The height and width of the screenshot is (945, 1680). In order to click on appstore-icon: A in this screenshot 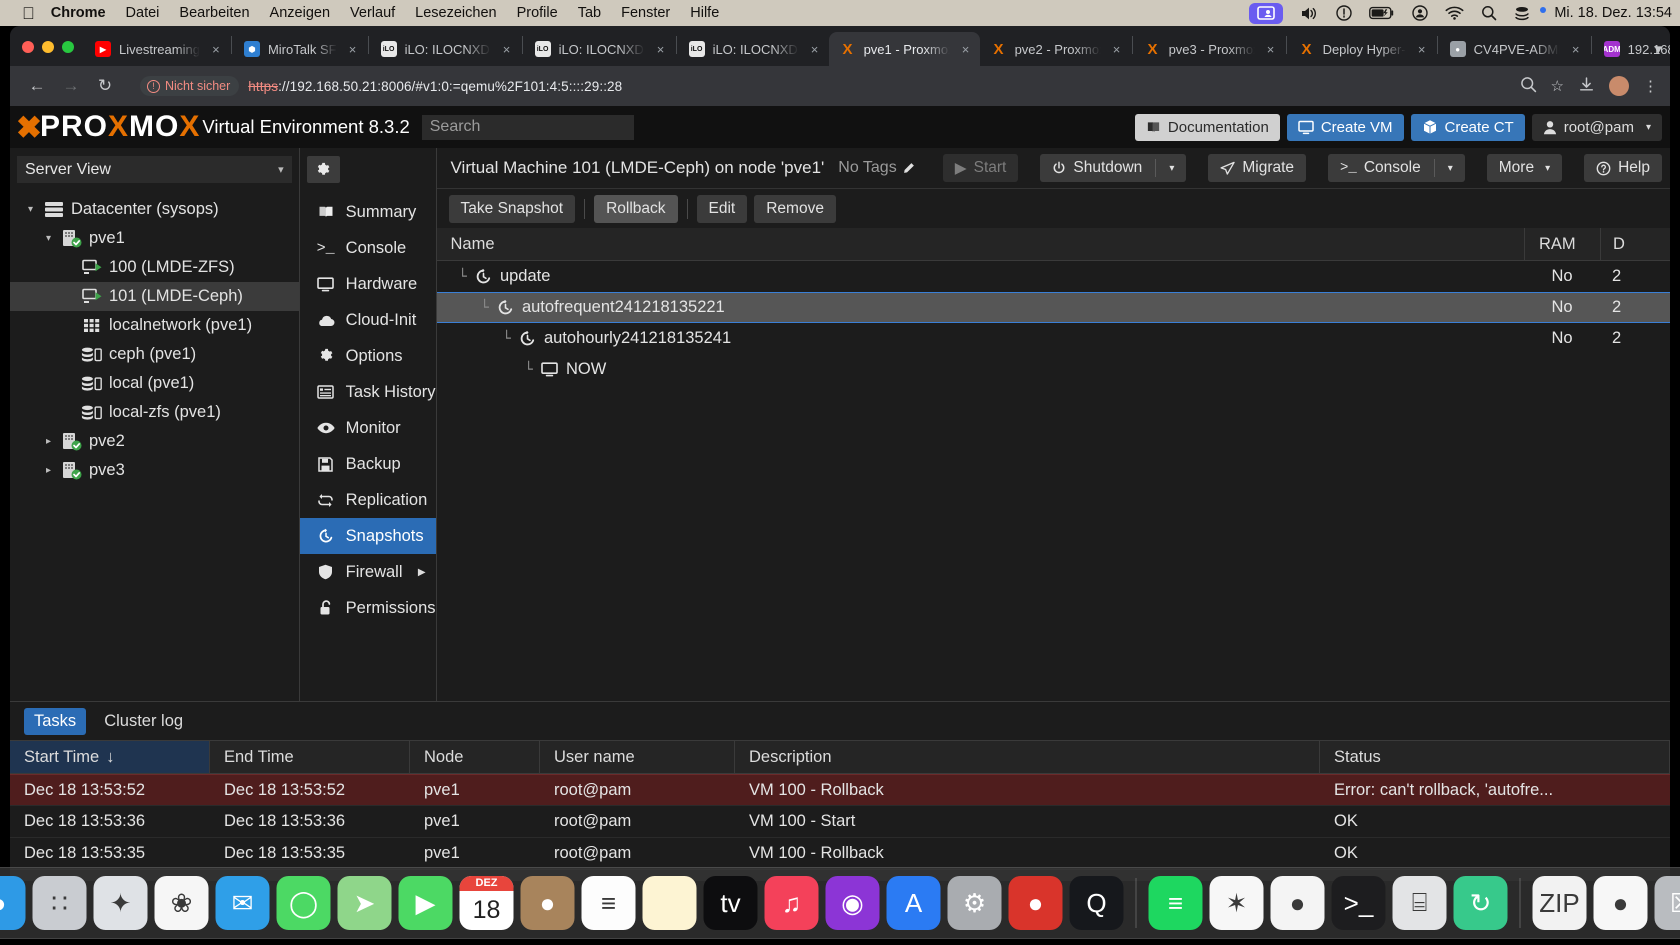, I will do `click(913, 903)`.